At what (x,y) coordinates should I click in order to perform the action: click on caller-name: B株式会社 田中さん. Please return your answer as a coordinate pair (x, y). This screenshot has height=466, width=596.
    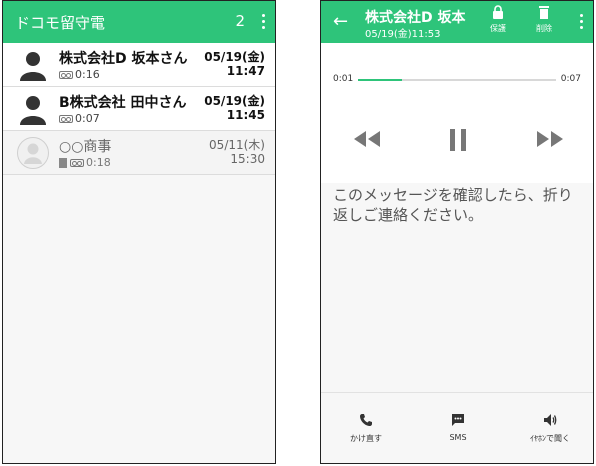
    Looking at the image, I should click on (123, 103).